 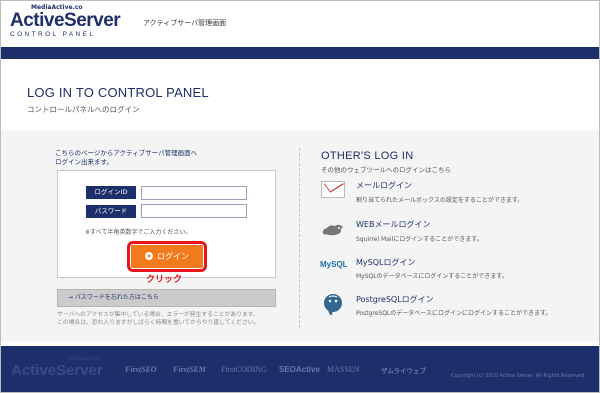 What do you see at coordinates (299, 238) in the screenshot?
I see `column-divider` at bounding box center [299, 238].